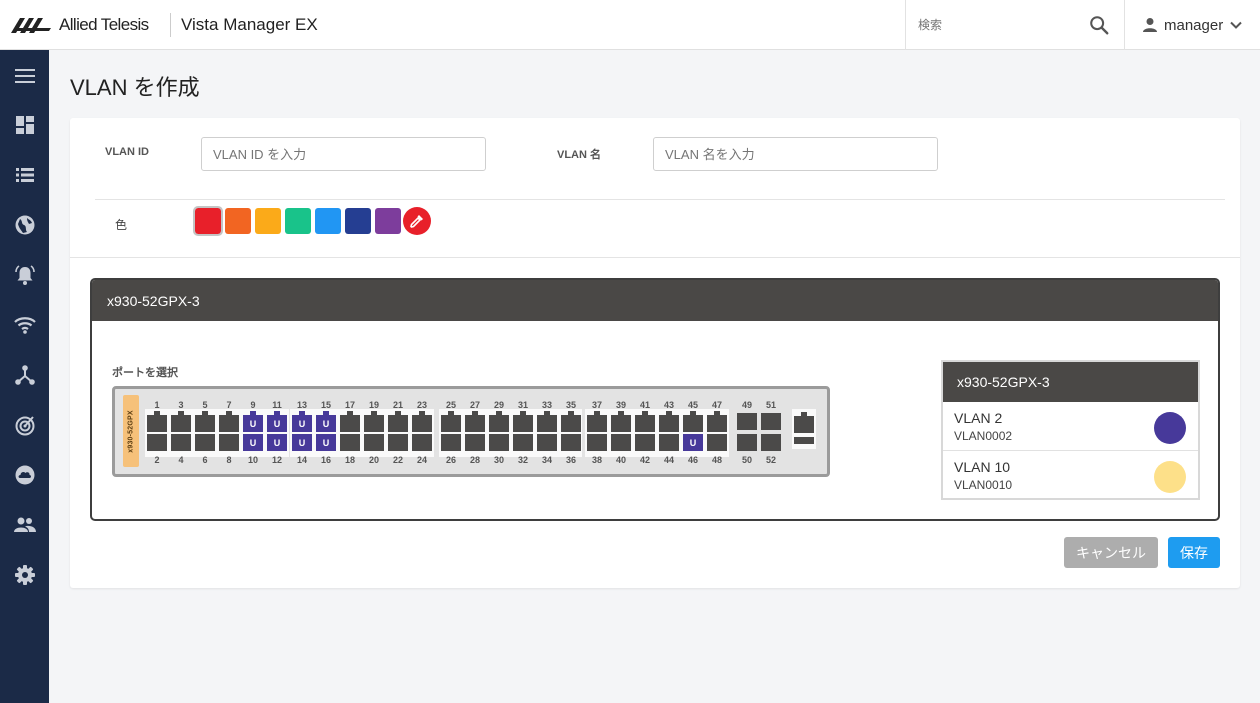  What do you see at coordinates (229, 460) in the screenshot?
I see `port-number: 8` at bounding box center [229, 460].